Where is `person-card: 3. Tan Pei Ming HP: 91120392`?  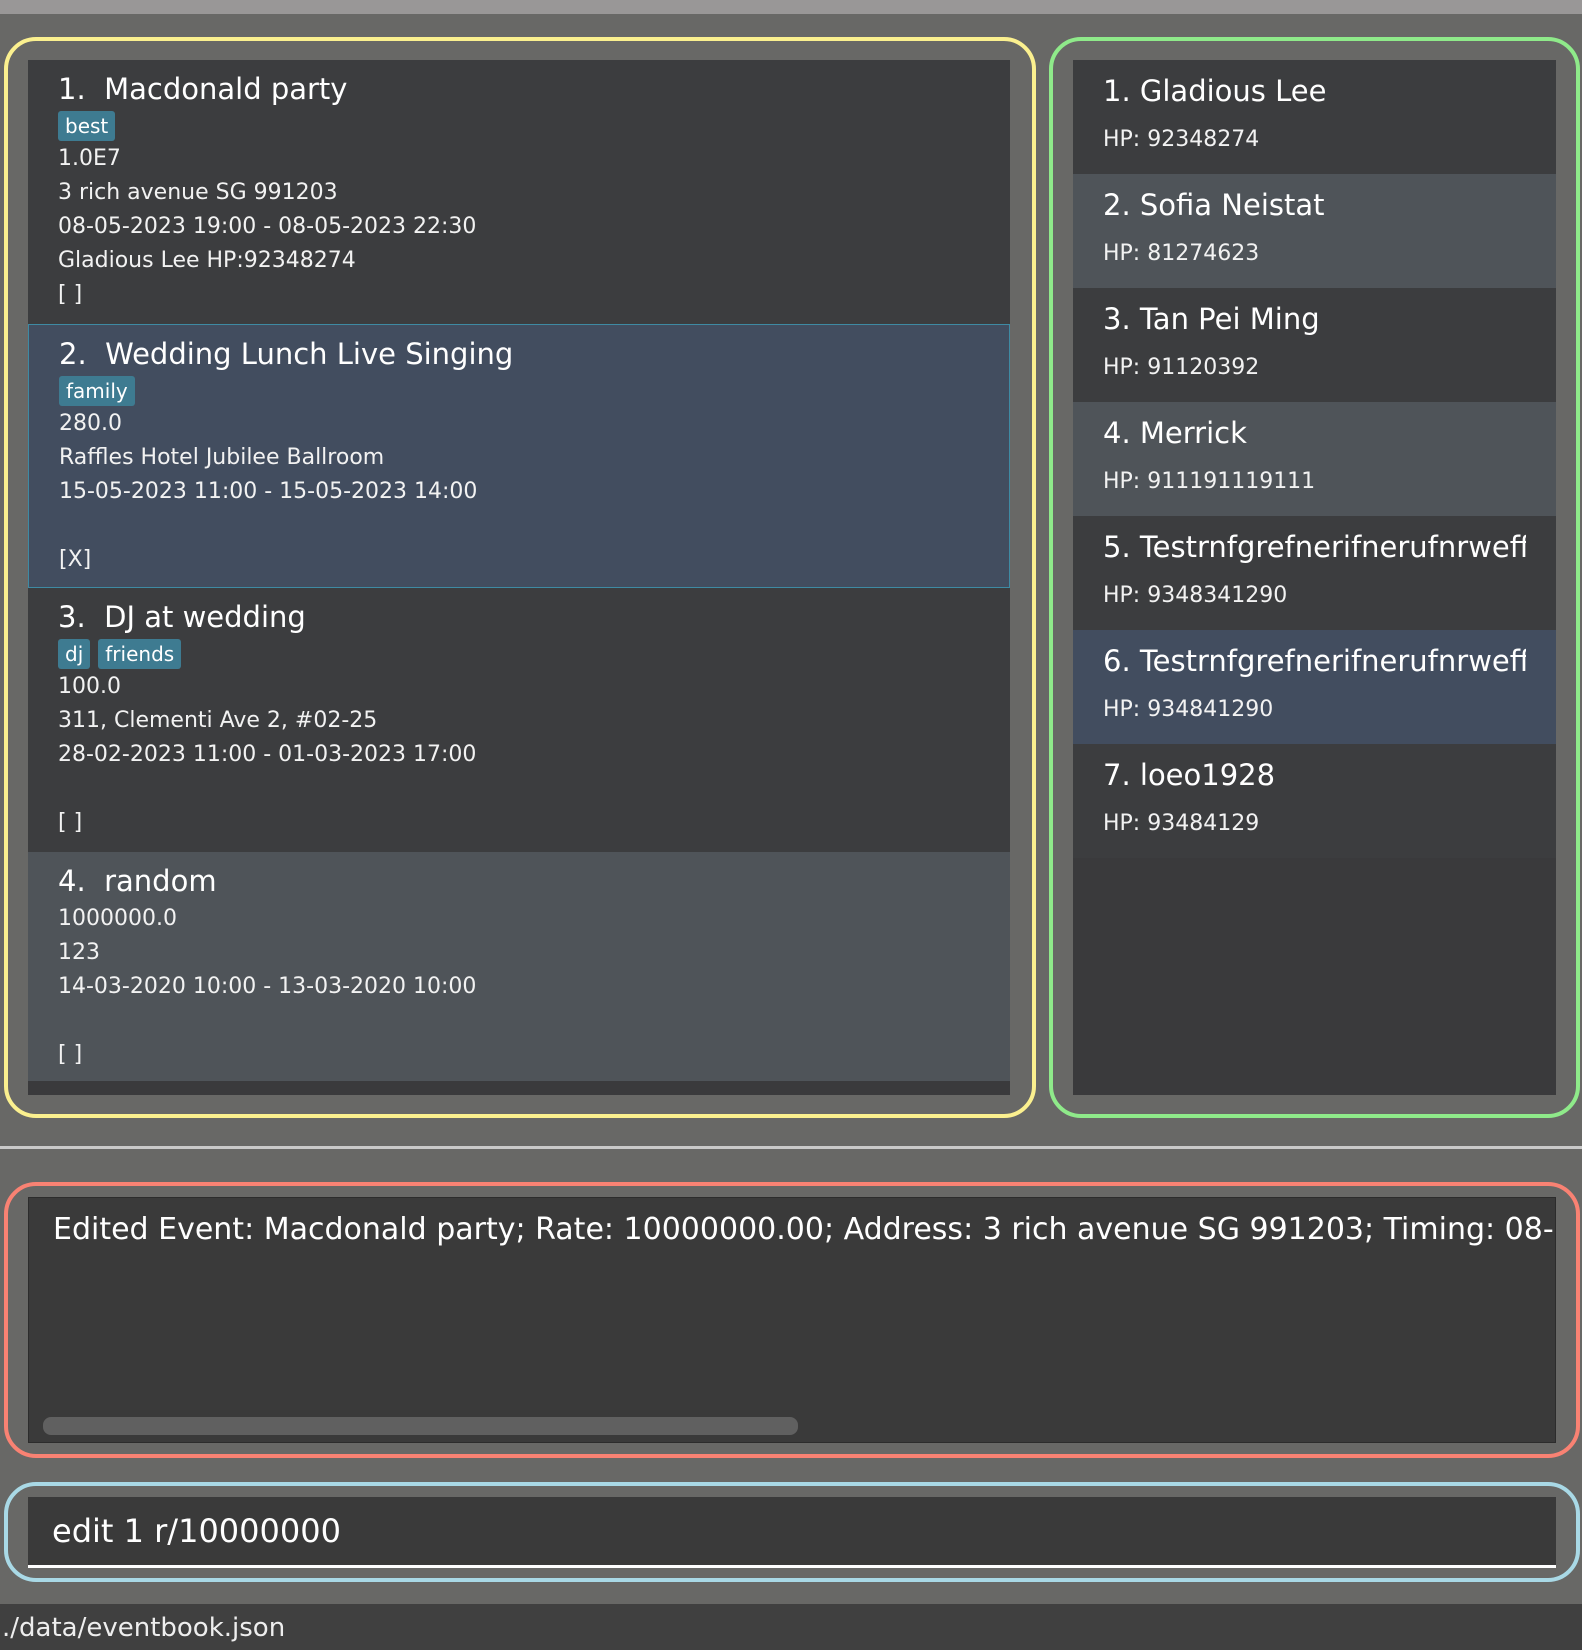 person-card: 3. Tan Pei Ming HP: 91120392 is located at coordinates (1314, 345).